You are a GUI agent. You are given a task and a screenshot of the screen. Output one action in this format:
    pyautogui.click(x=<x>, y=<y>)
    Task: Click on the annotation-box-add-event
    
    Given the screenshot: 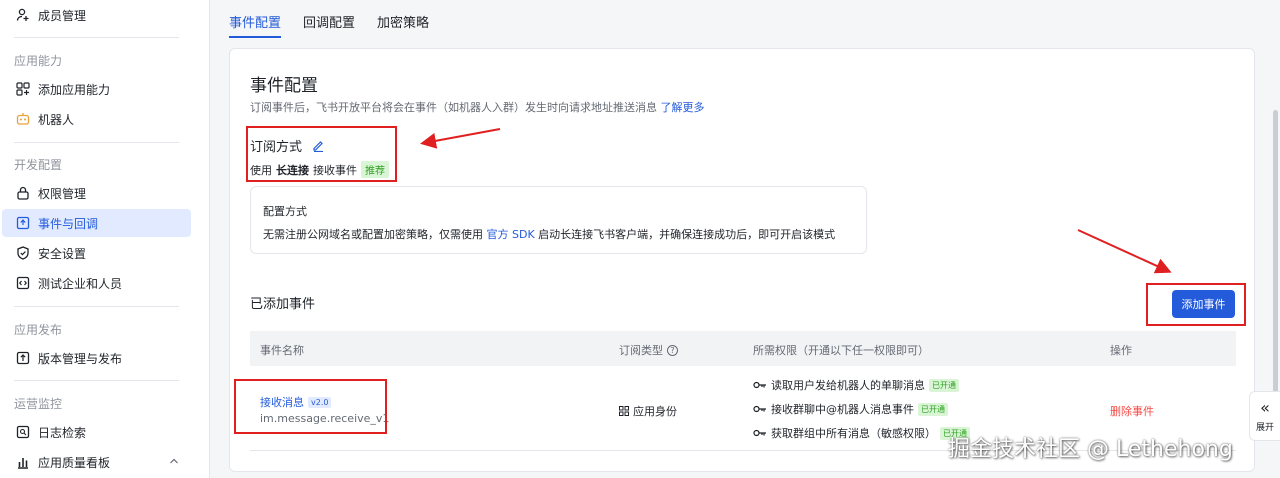 What is the action you would take?
    pyautogui.click(x=1196, y=304)
    